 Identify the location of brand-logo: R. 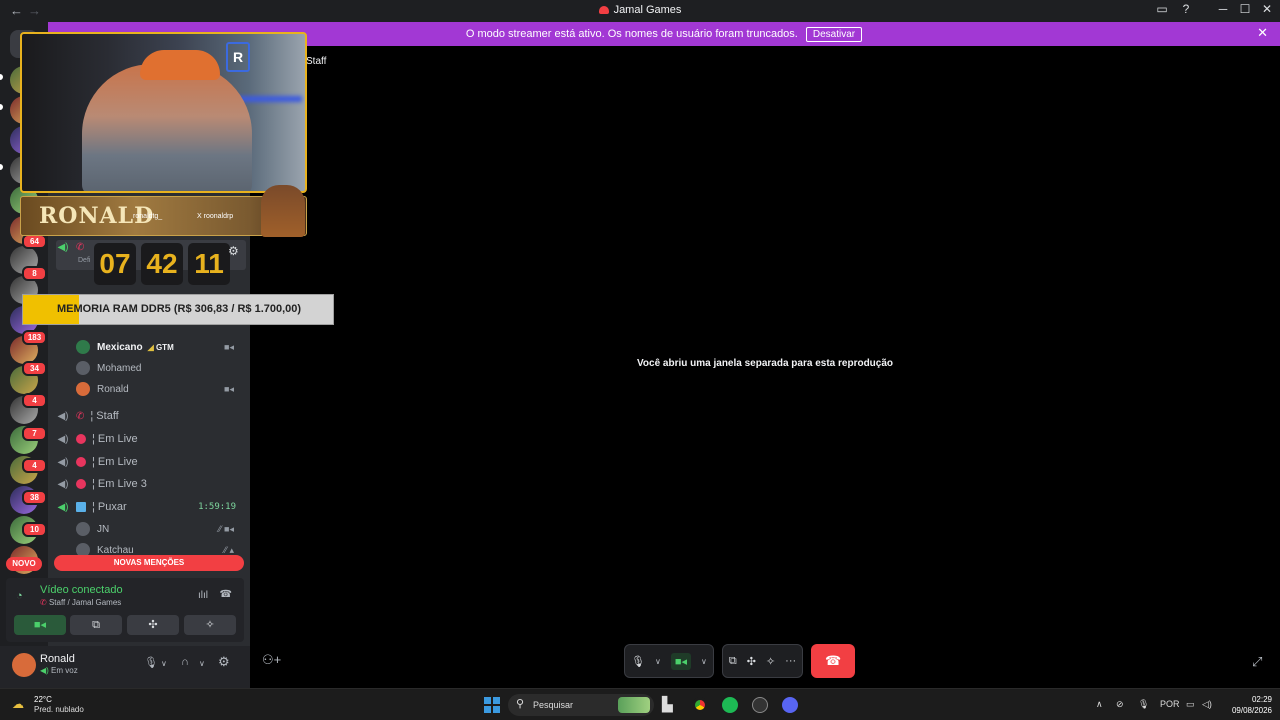
(238, 57).